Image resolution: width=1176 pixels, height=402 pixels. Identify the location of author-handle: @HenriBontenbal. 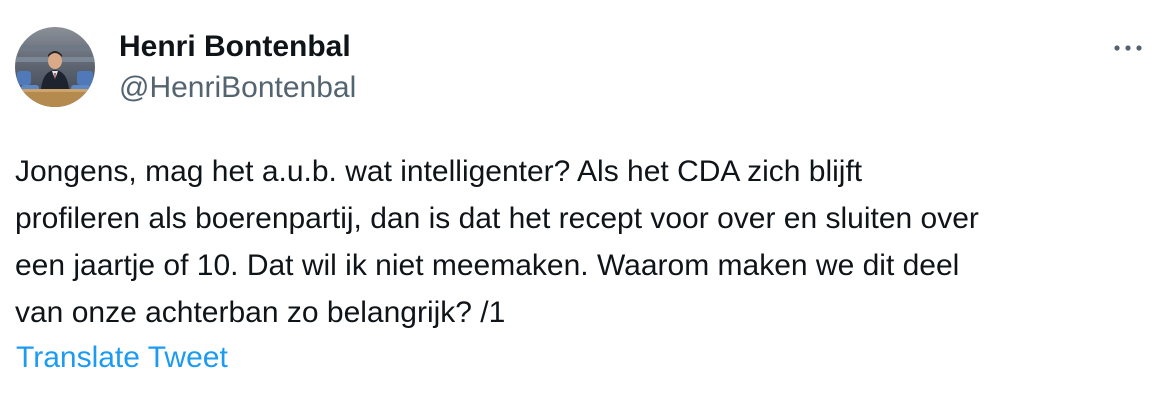
(237, 88).